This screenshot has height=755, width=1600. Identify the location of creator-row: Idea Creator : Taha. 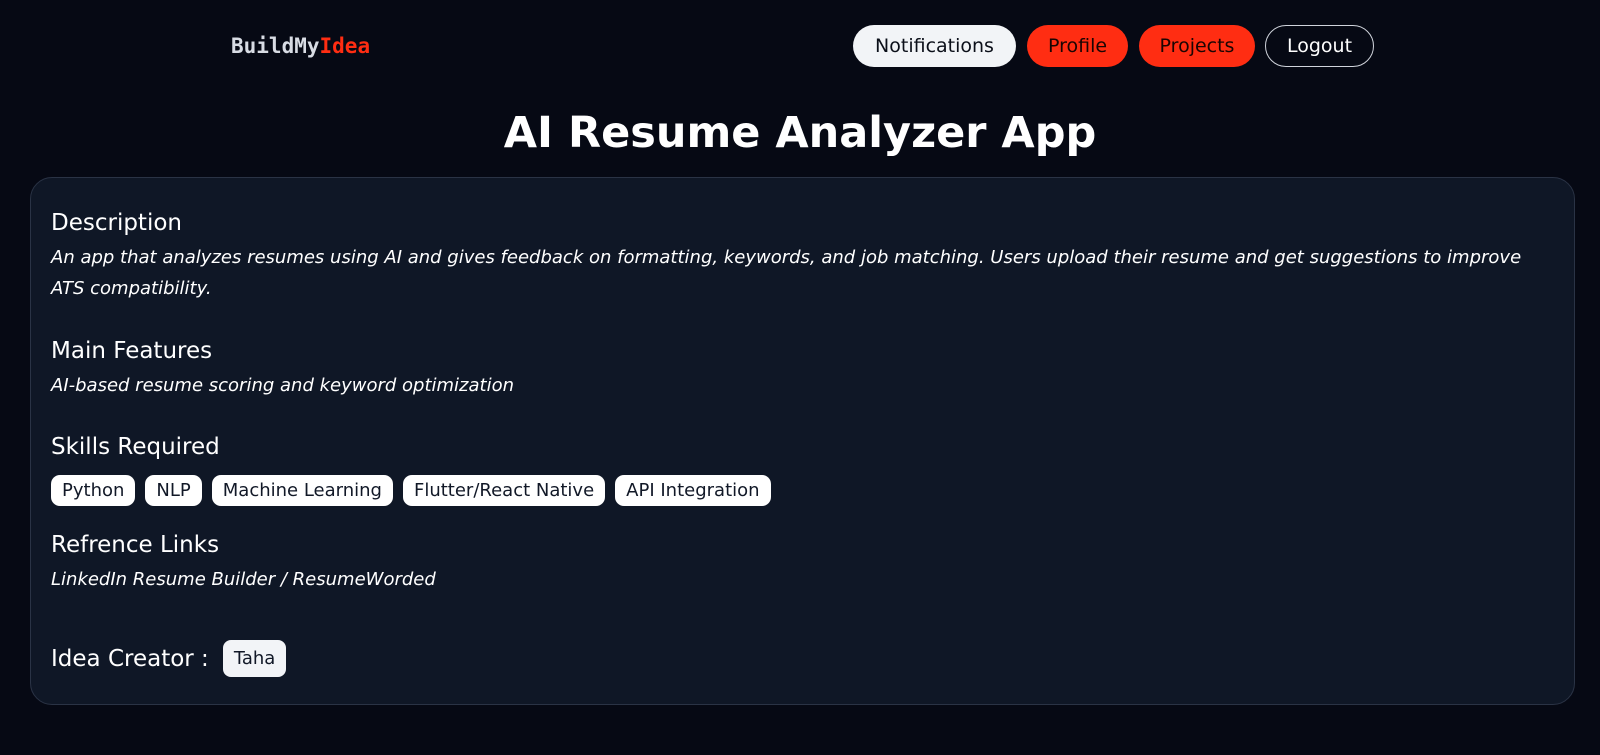
(169, 658).